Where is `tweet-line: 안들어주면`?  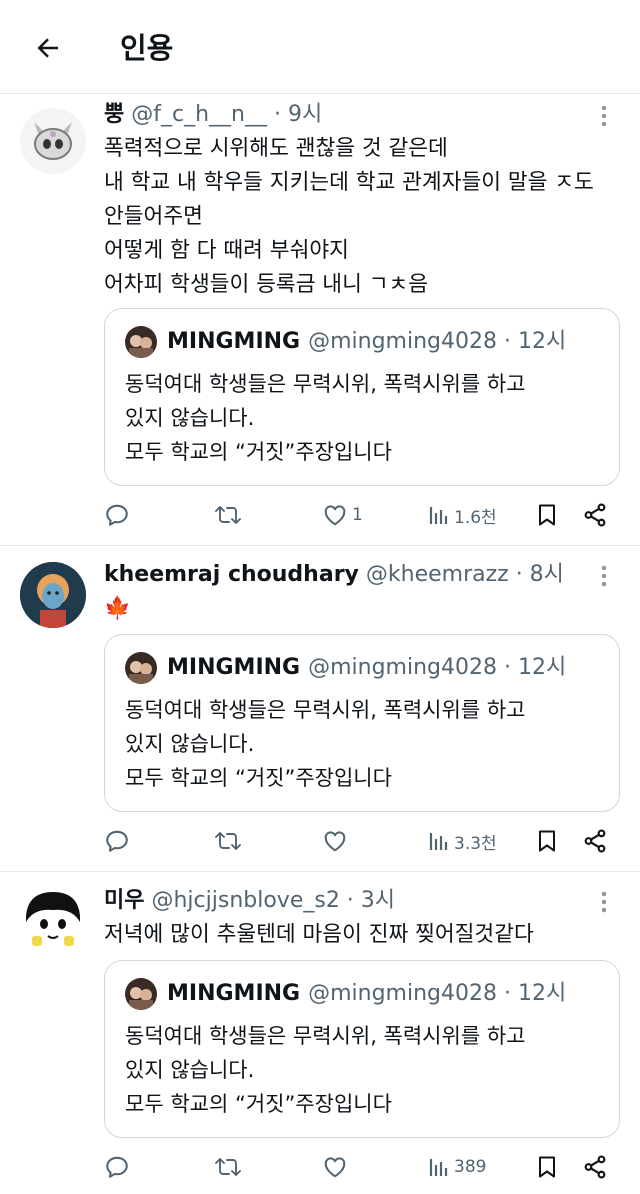
tweet-line: 안들어주면 is located at coordinates (153, 216).